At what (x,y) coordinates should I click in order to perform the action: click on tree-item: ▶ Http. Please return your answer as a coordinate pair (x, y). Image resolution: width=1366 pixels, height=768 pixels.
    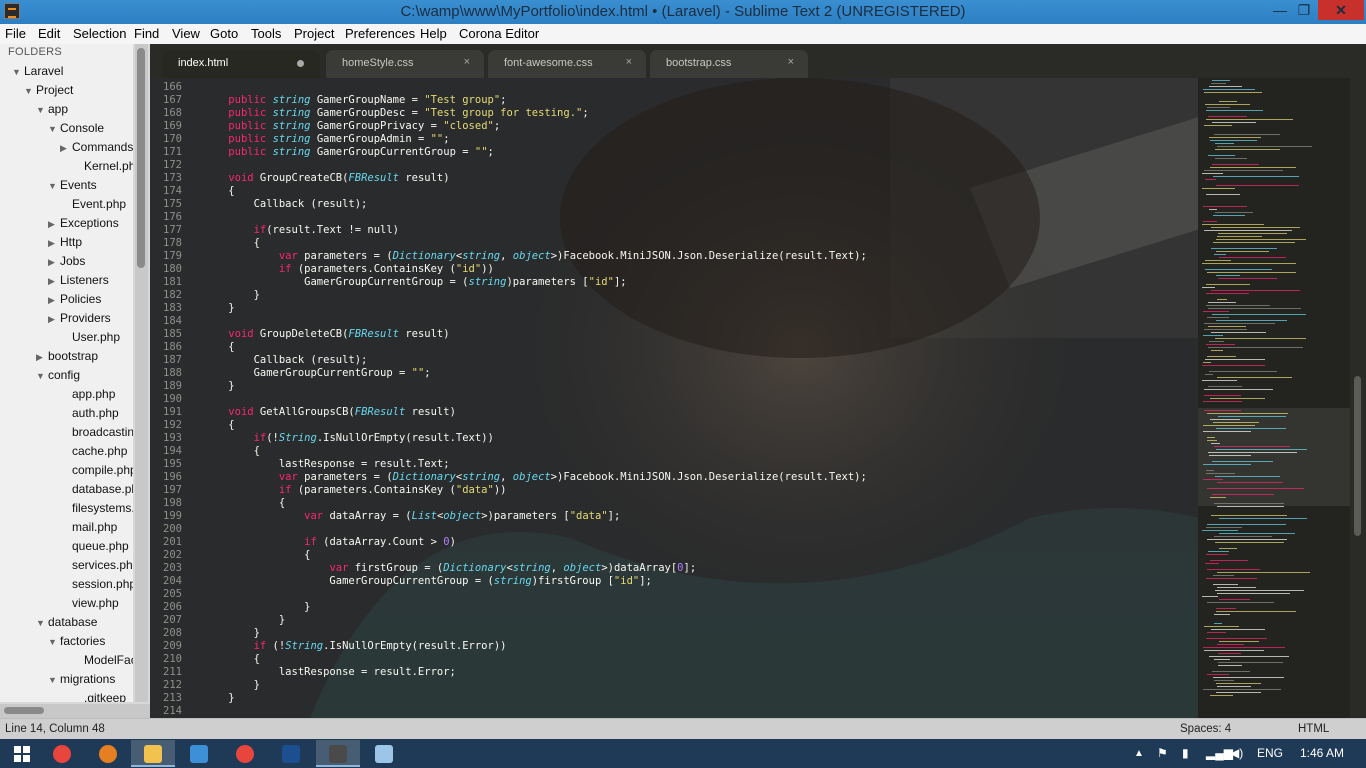
    Looking at the image, I should click on (65, 242).